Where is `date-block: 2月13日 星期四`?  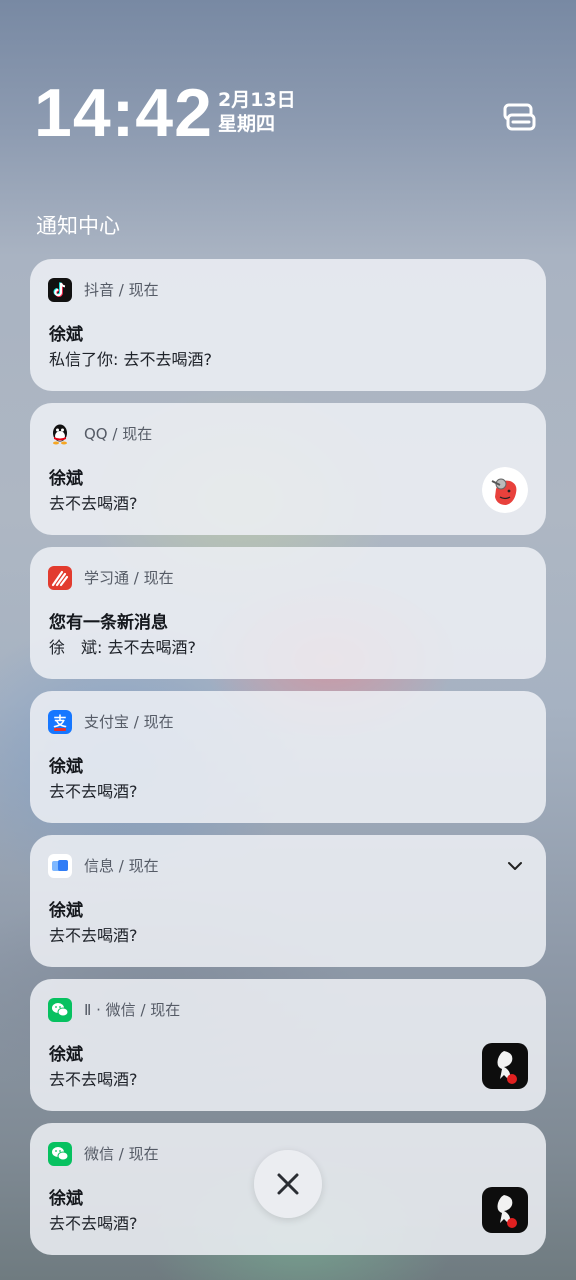 date-block: 2月13日 星期四 is located at coordinates (257, 112).